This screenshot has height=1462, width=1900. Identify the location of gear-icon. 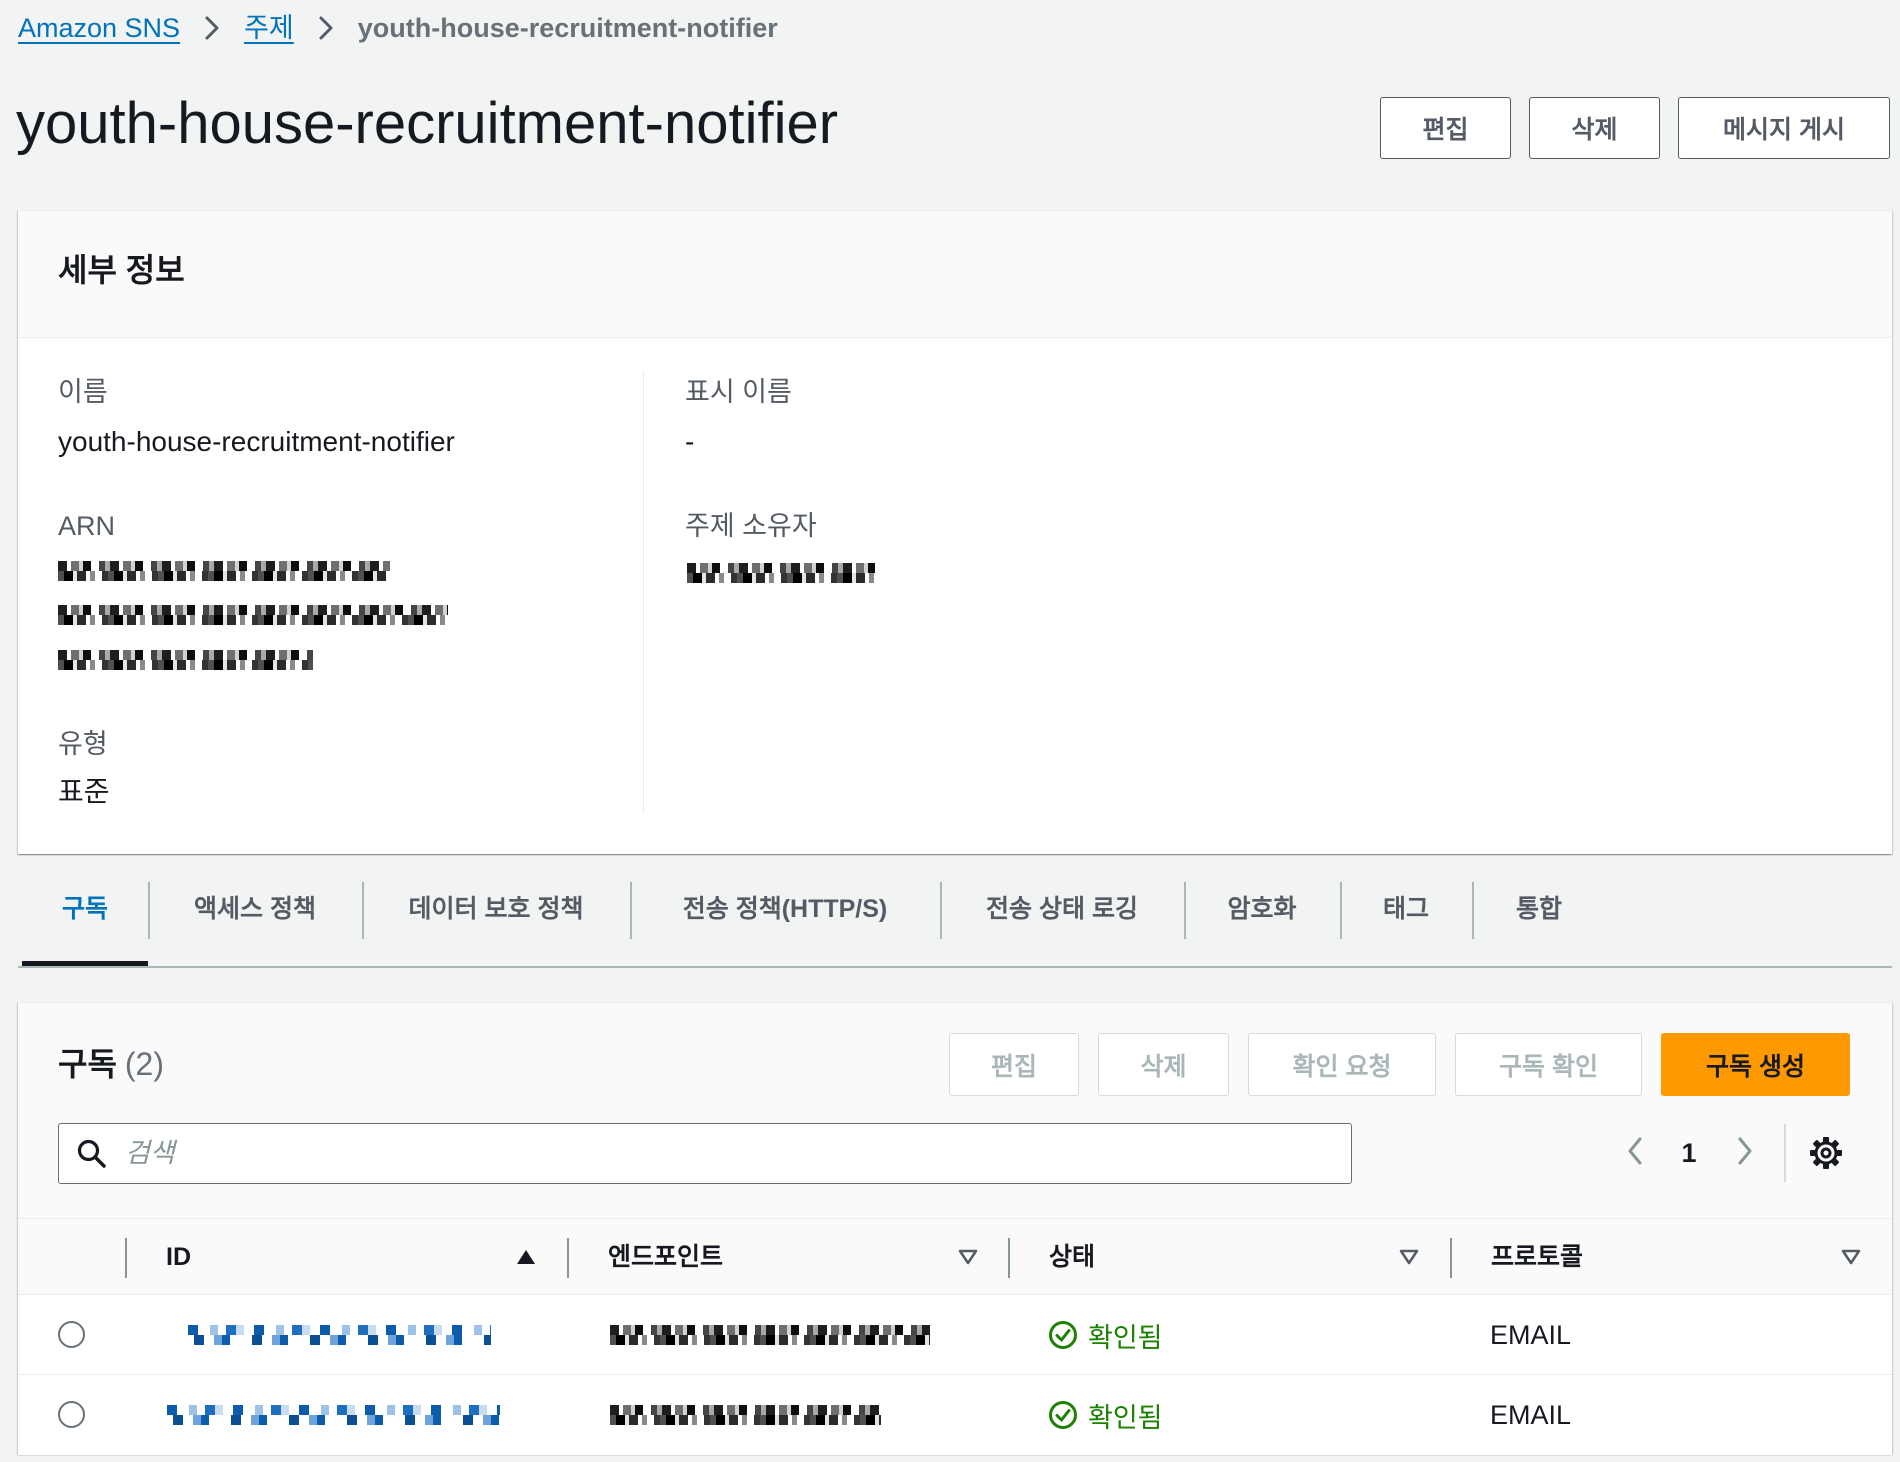
(1826, 1153).